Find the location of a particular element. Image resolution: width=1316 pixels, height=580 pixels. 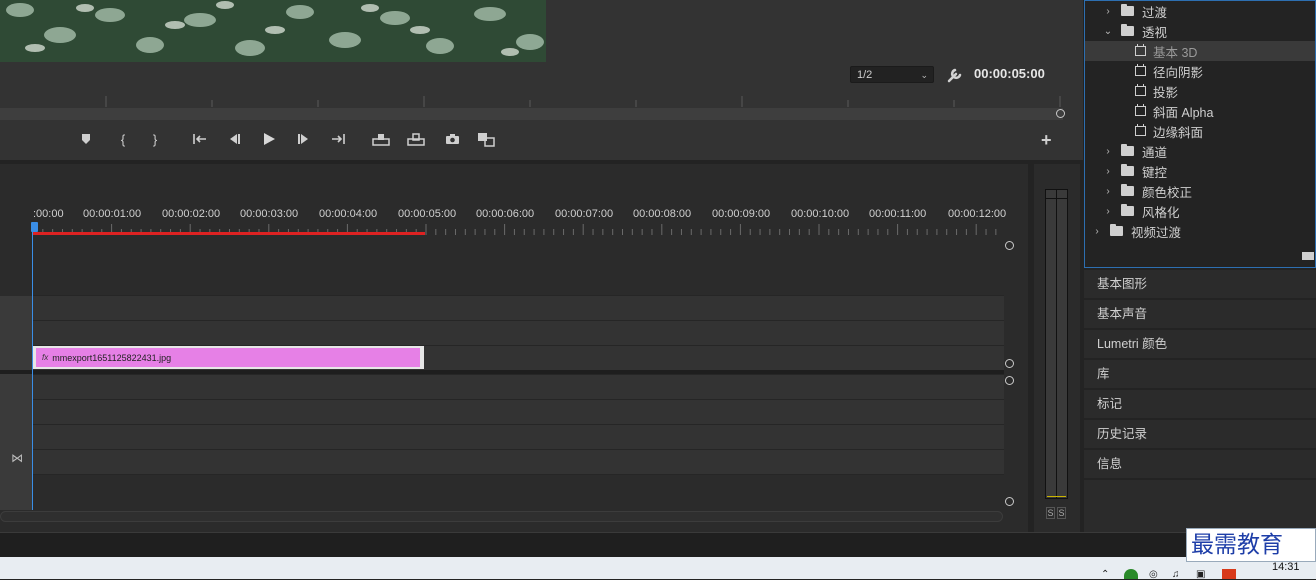

clip-body: fx mmexport1651125822431.jpg is located at coordinates (228, 357).